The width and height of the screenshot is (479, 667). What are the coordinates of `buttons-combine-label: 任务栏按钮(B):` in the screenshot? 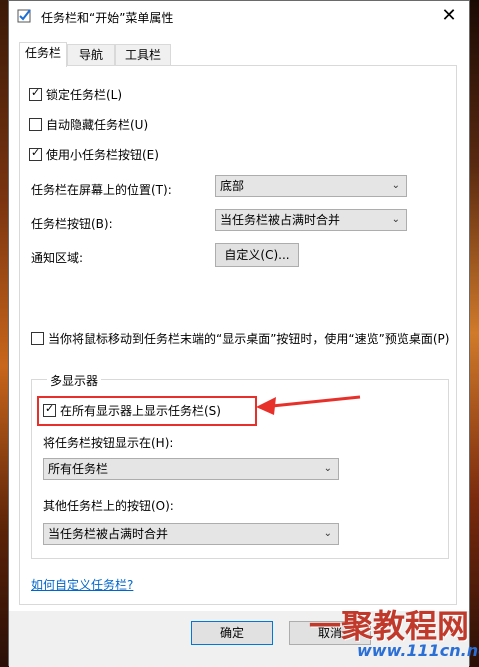 It's located at (72, 224).